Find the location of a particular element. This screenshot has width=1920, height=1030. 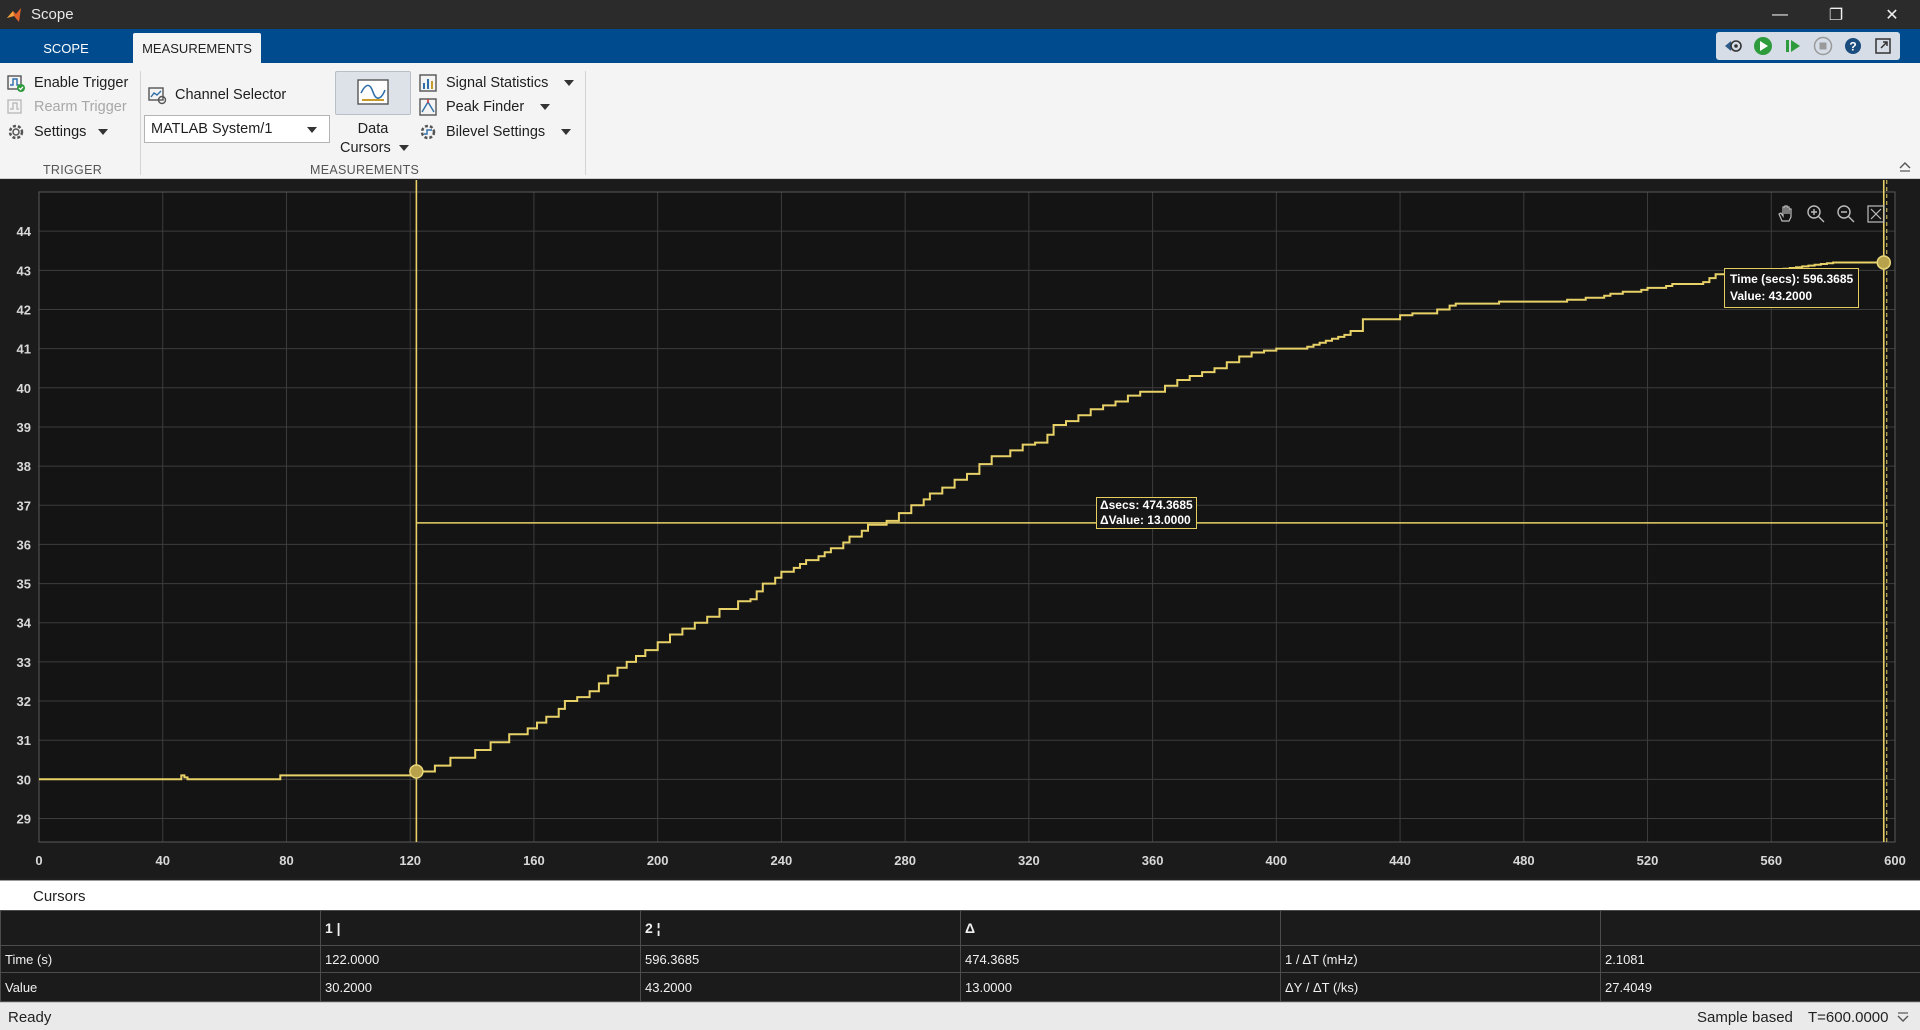

x-tick-label: 240 is located at coordinates (782, 860).